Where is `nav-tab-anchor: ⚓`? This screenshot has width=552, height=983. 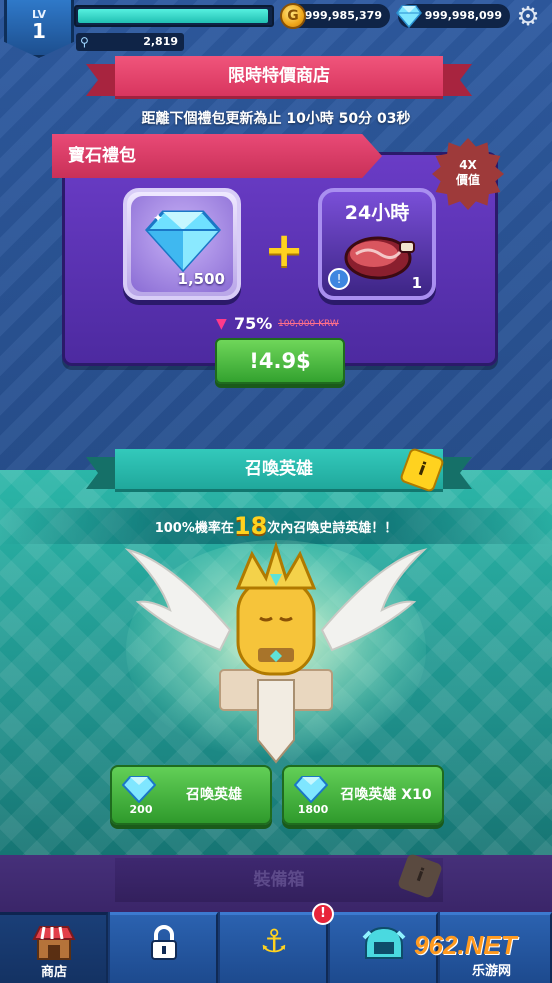 nav-tab-anchor: ⚓ is located at coordinates (274, 947).